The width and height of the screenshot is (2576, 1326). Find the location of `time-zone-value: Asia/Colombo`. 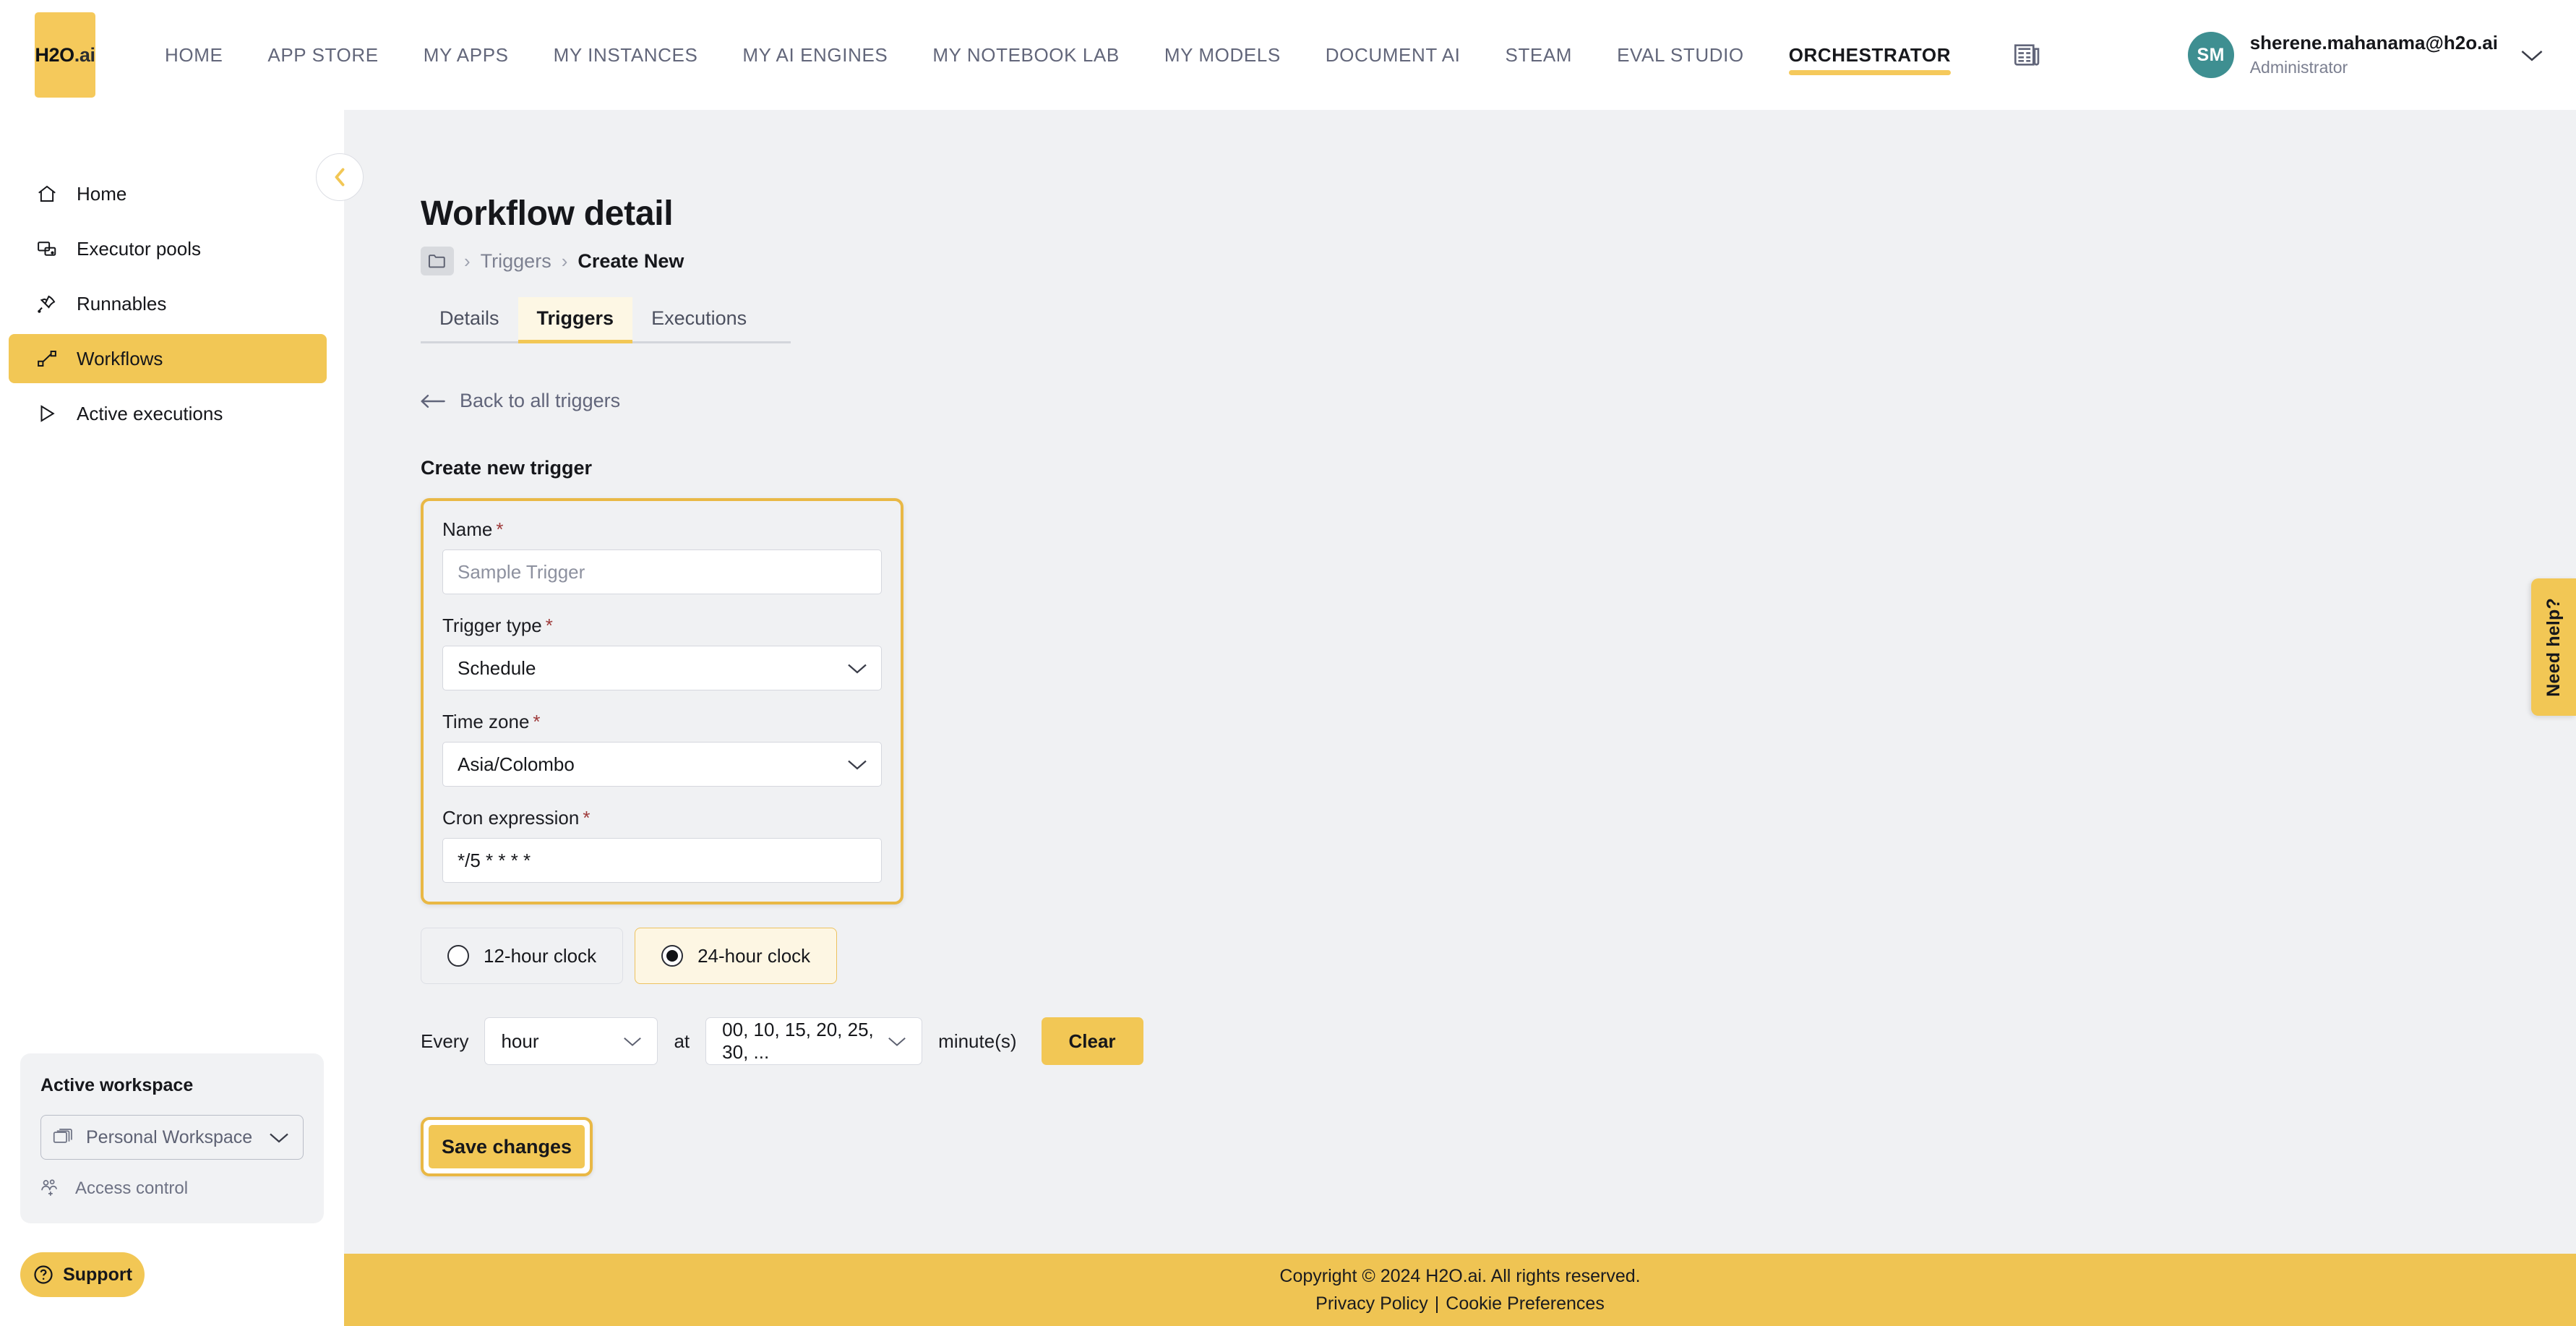

time-zone-value: Asia/Colombo is located at coordinates (516, 764).